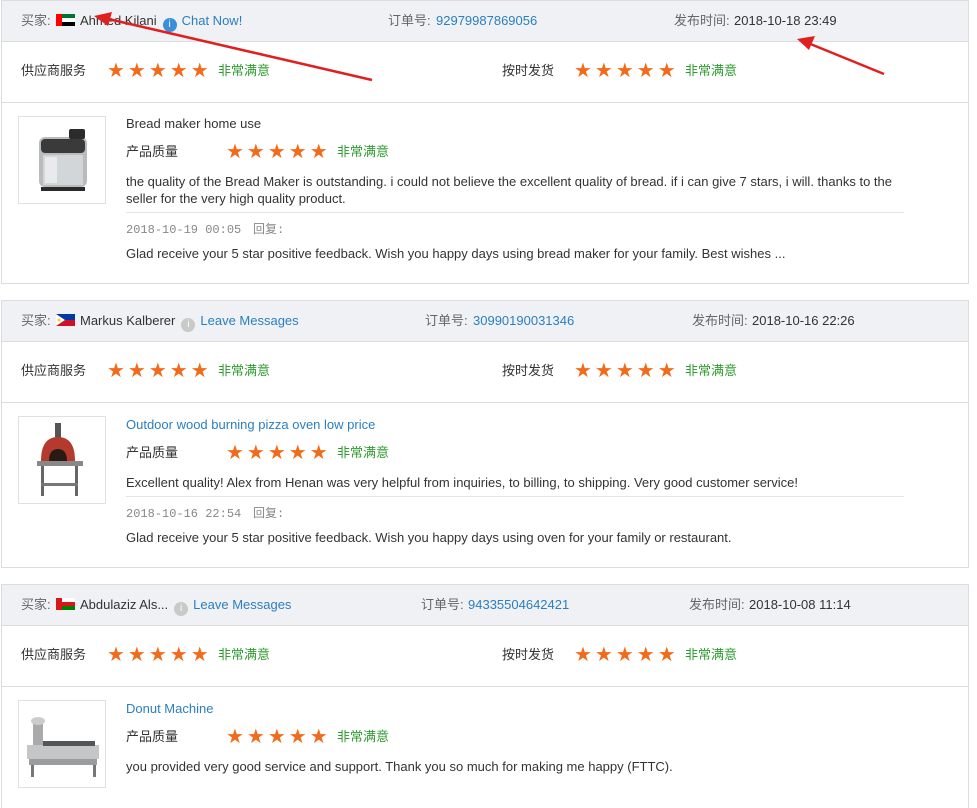  What do you see at coordinates (127, 320) in the screenshot?
I see `buyer-name: Markus Kalberer` at bounding box center [127, 320].